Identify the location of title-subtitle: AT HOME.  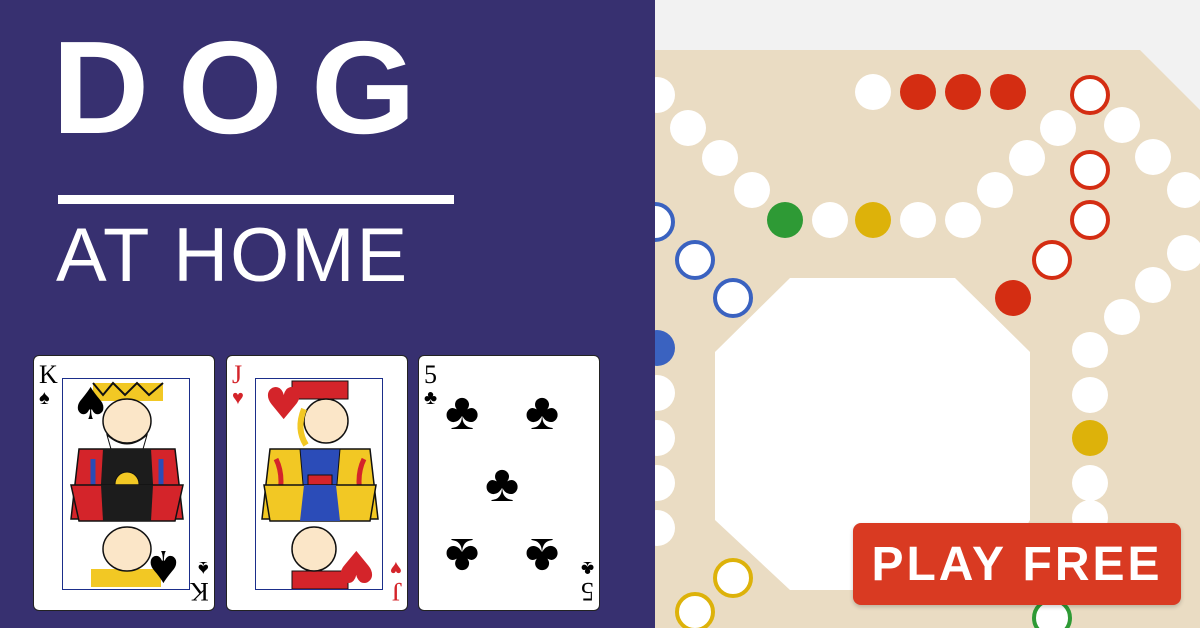
(233, 255).